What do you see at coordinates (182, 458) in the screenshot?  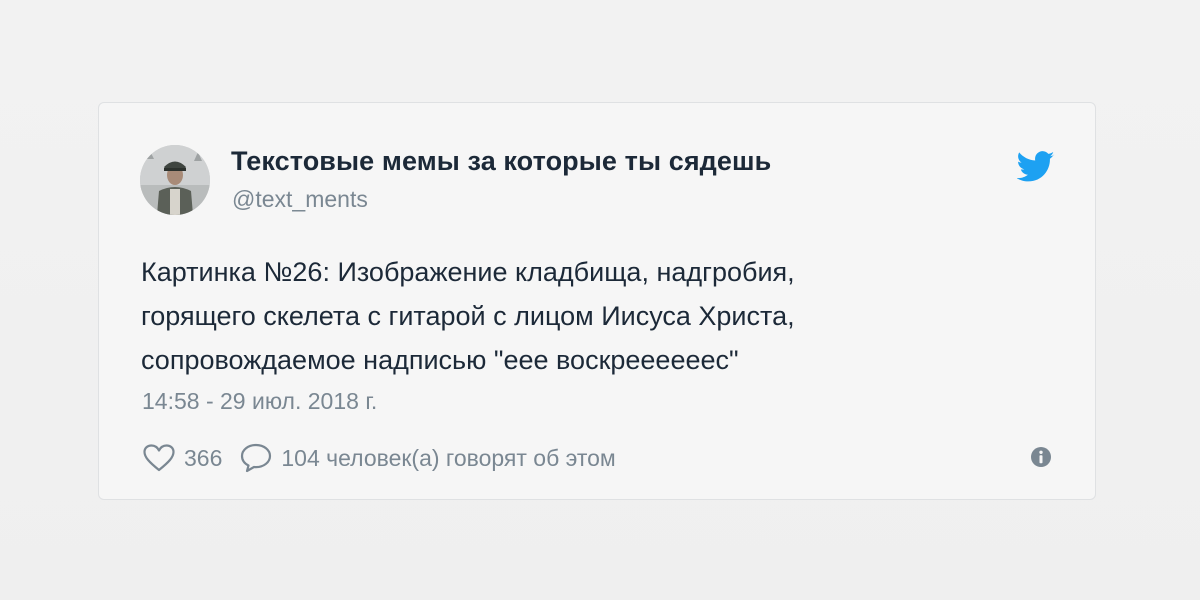 I see `like-button: 366` at bounding box center [182, 458].